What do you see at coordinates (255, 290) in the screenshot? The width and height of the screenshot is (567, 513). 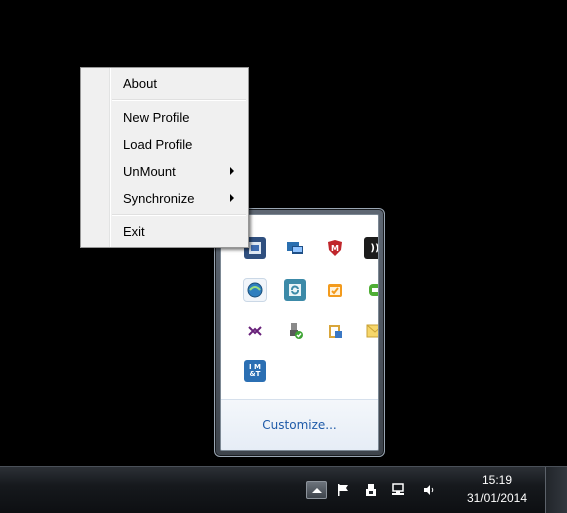 I see `app-globe-icon` at bounding box center [255, 290].